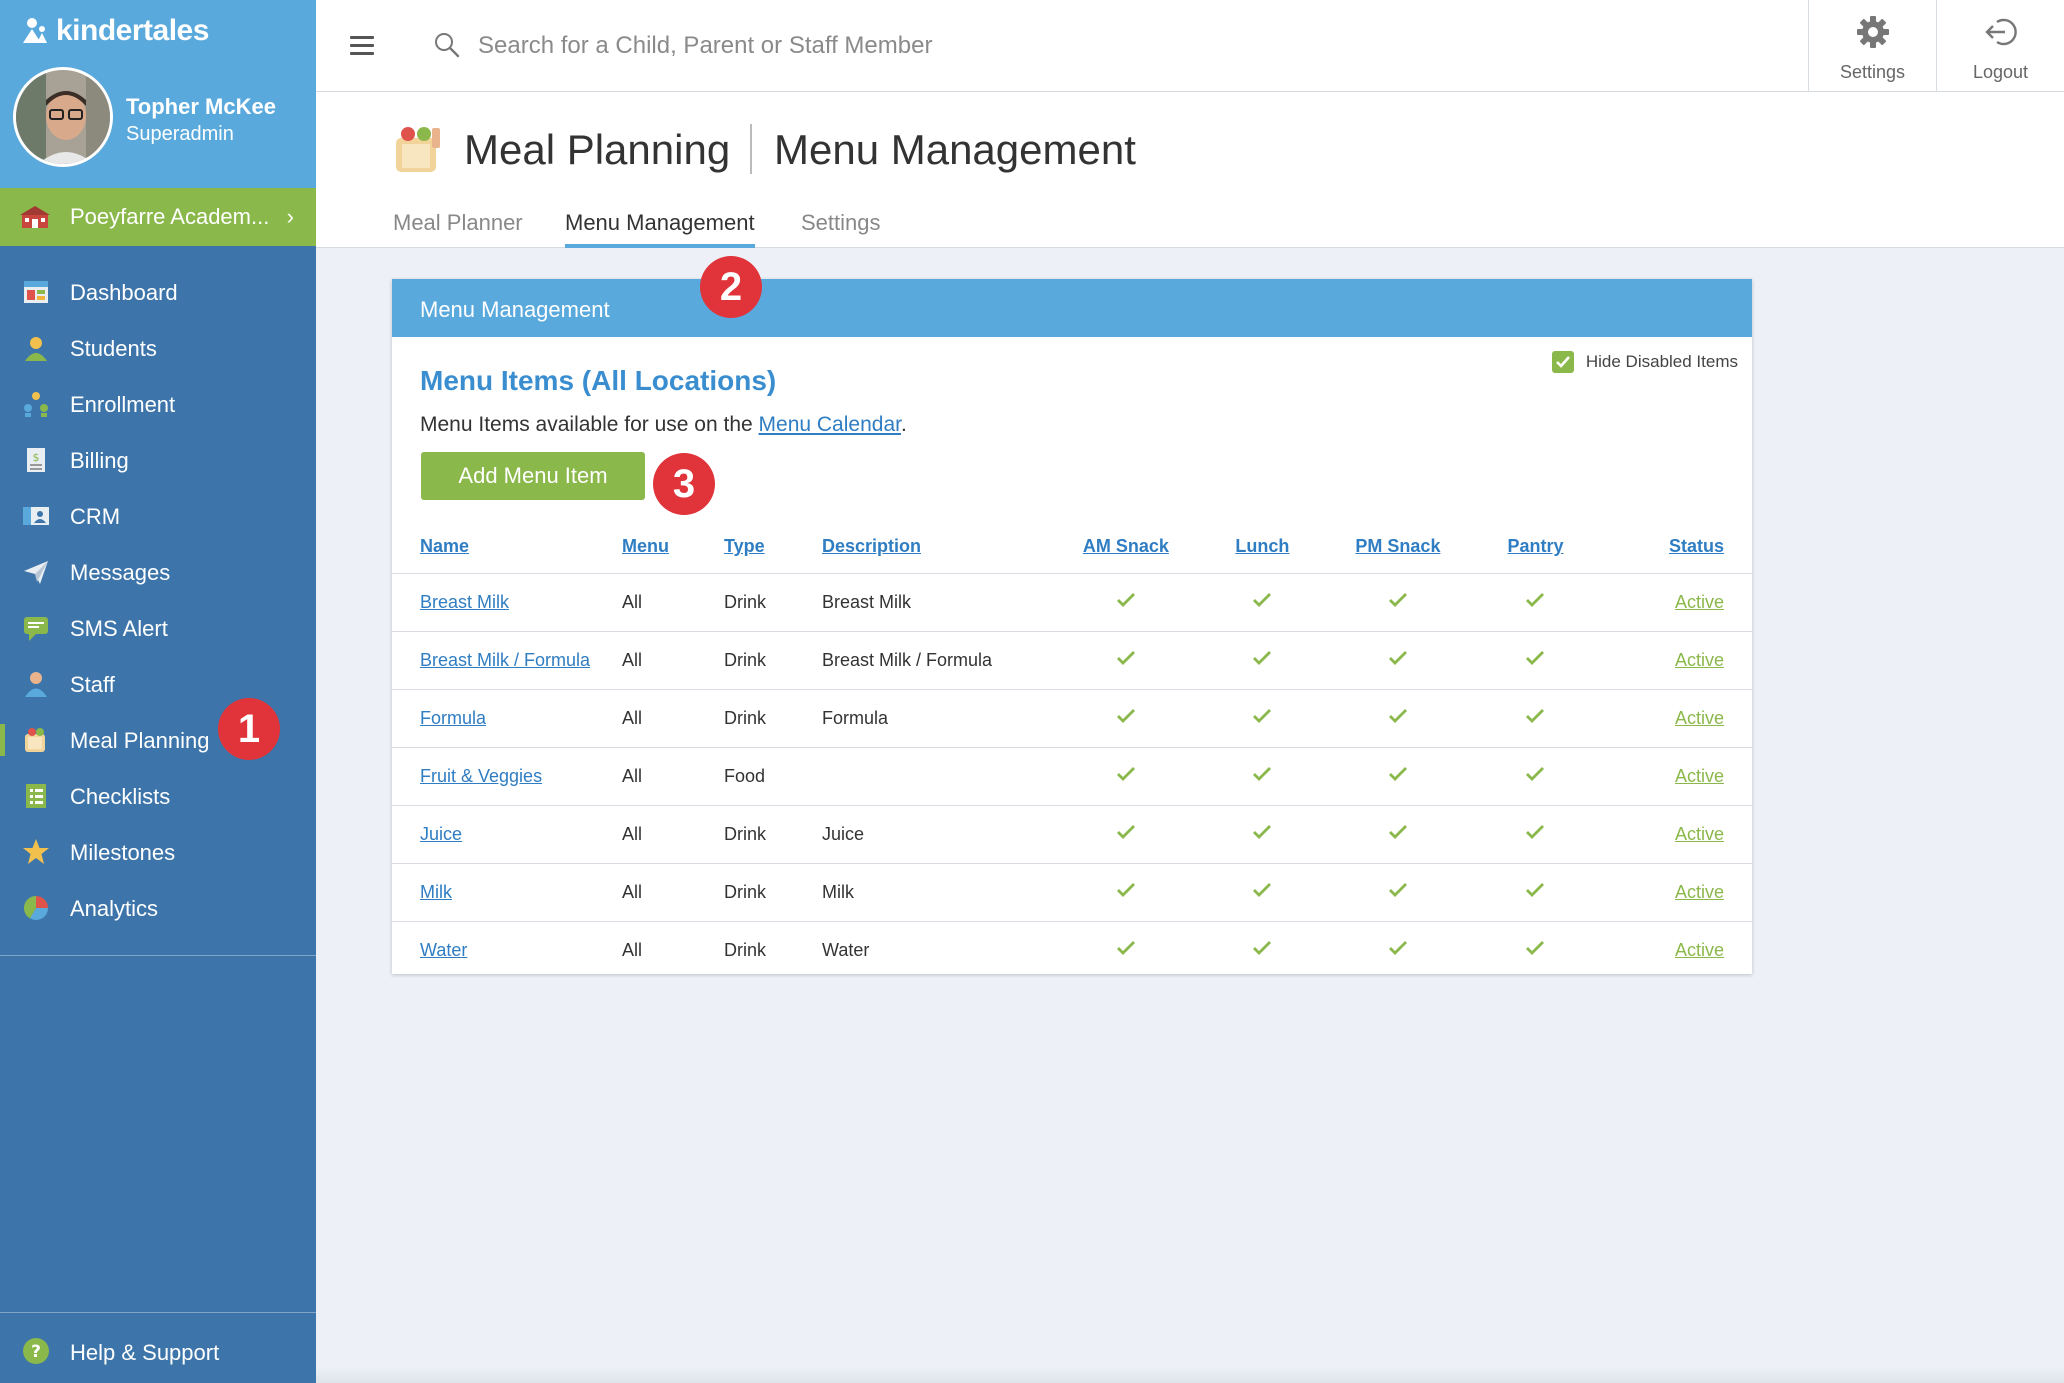 The width and height of the screenshot is (2064, 1383). I want to click on column-header-pm-snack: PM Snack, so click(1398, 544).